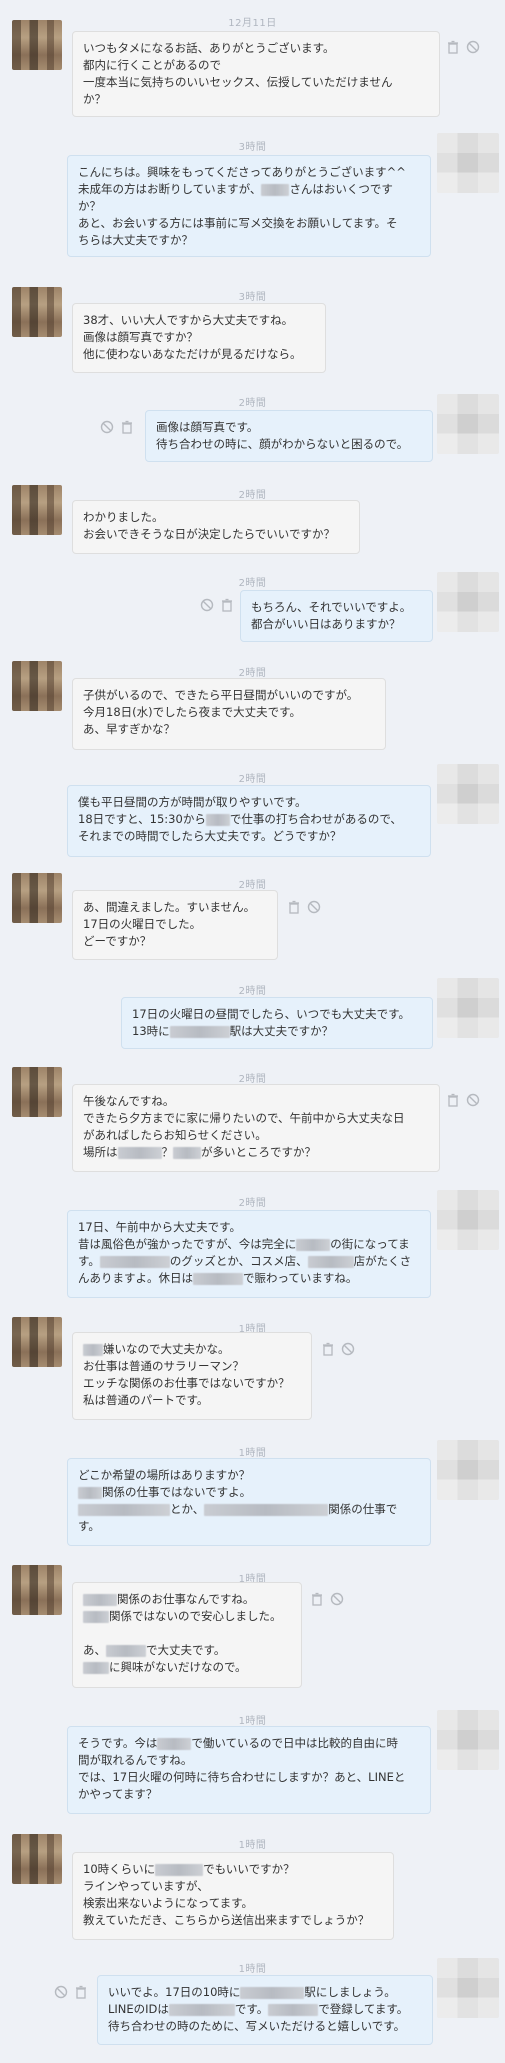 Image resolution: width=505 pixels, height=2063 pixels. What do you see at coordinates (282, 444) in the screenshot?
I see `message-line: 待ち合わせの時に、顔がわからないと困るので。` at bounding box center [282, 444].